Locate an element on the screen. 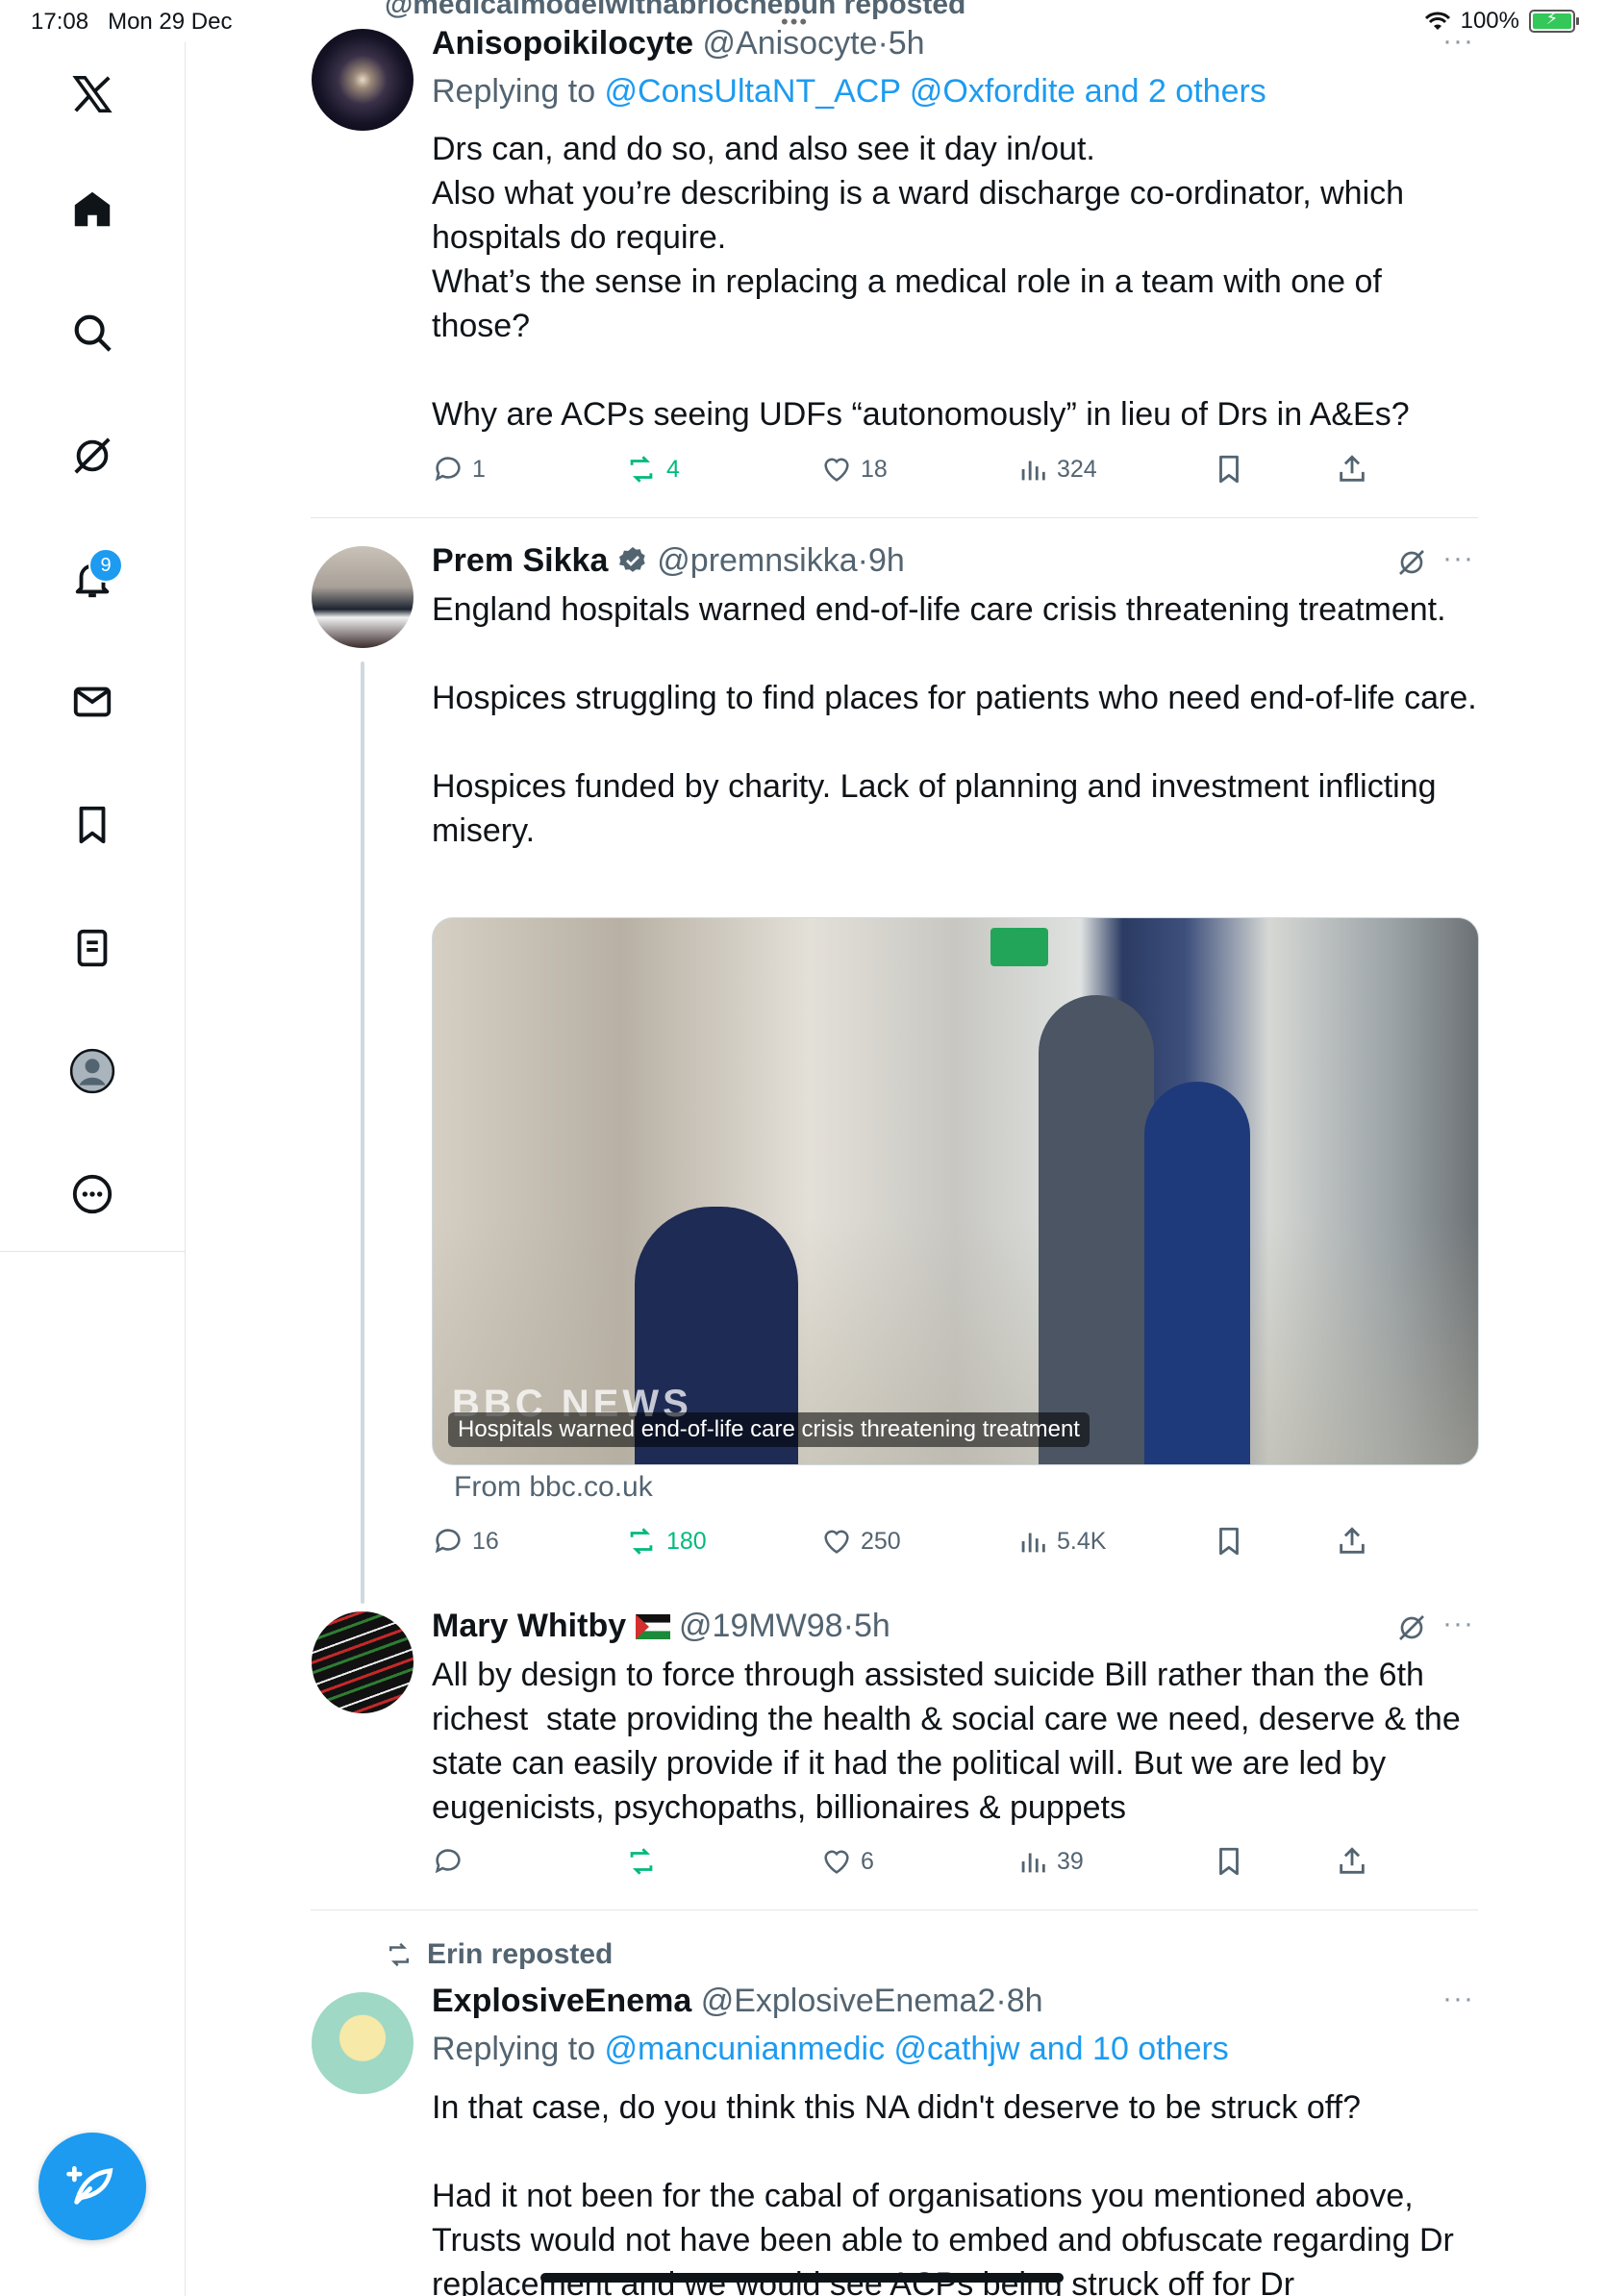  x-logo-icon is located at coordinates (92, 94).